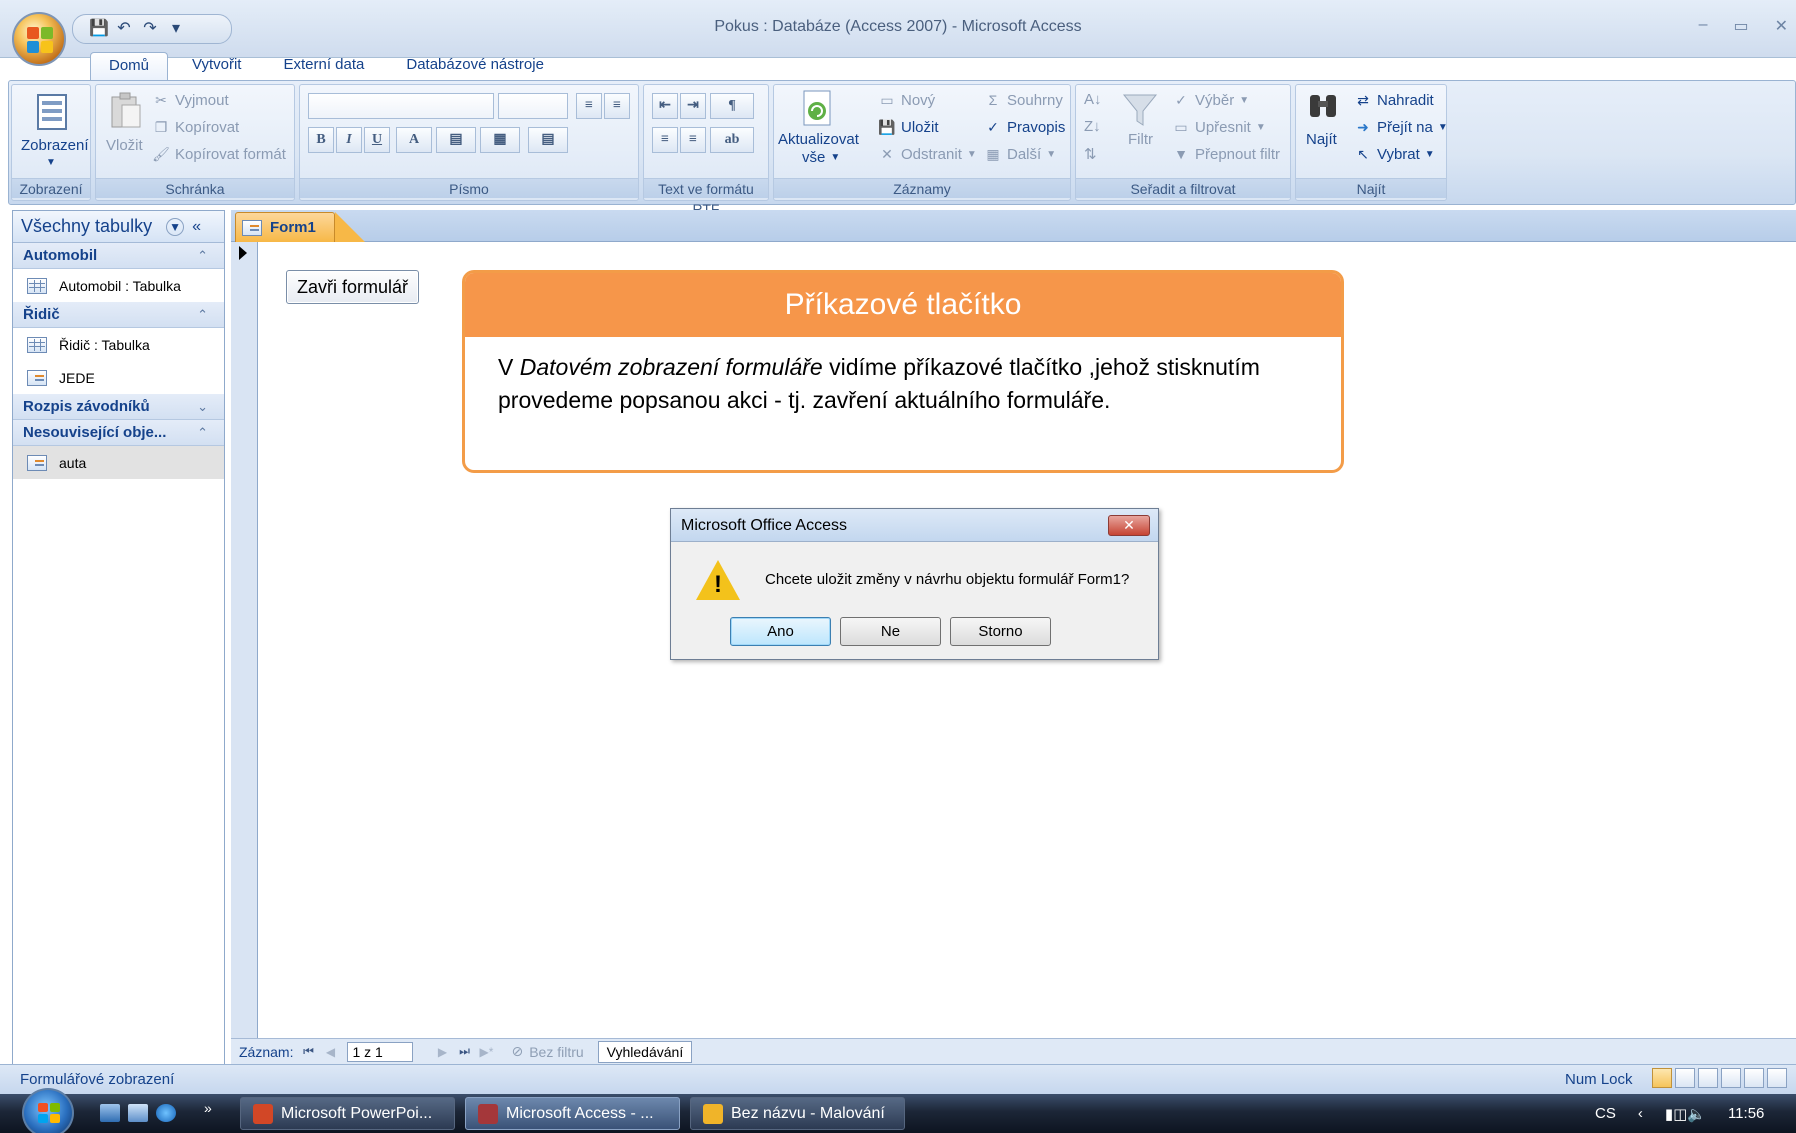  Describe the element at coordinates (380, 1051) in the screenshot. I see `record-position-field: 1 z 1` at that location.